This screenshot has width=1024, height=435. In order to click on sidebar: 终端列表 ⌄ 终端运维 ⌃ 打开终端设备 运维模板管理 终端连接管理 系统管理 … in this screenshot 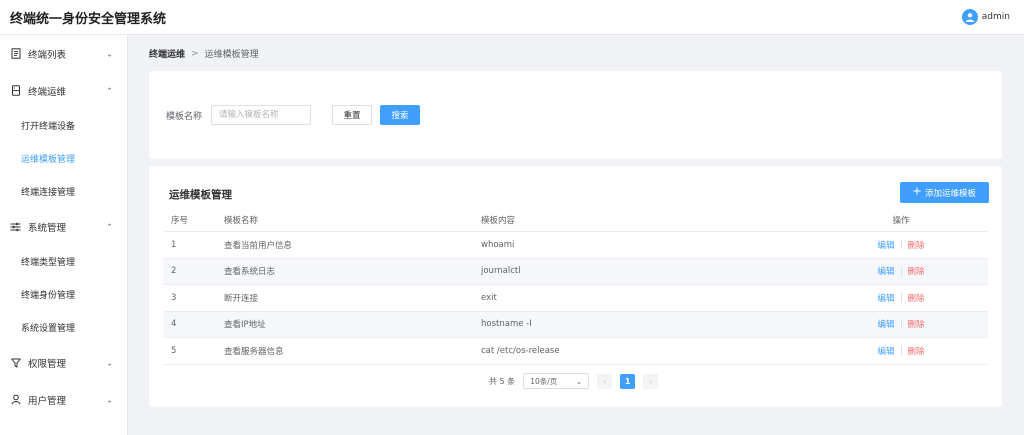, I will do `click(64, 235)`.